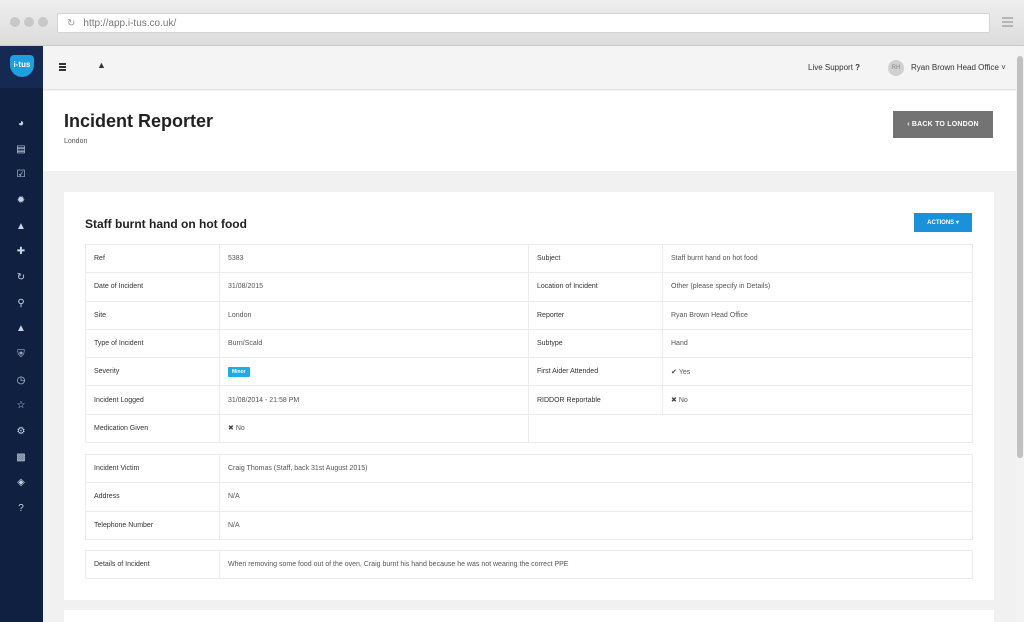  Describe the element at coordinates (21, 483) in the screenshot. I see `globe-icon: ◈` at that location.